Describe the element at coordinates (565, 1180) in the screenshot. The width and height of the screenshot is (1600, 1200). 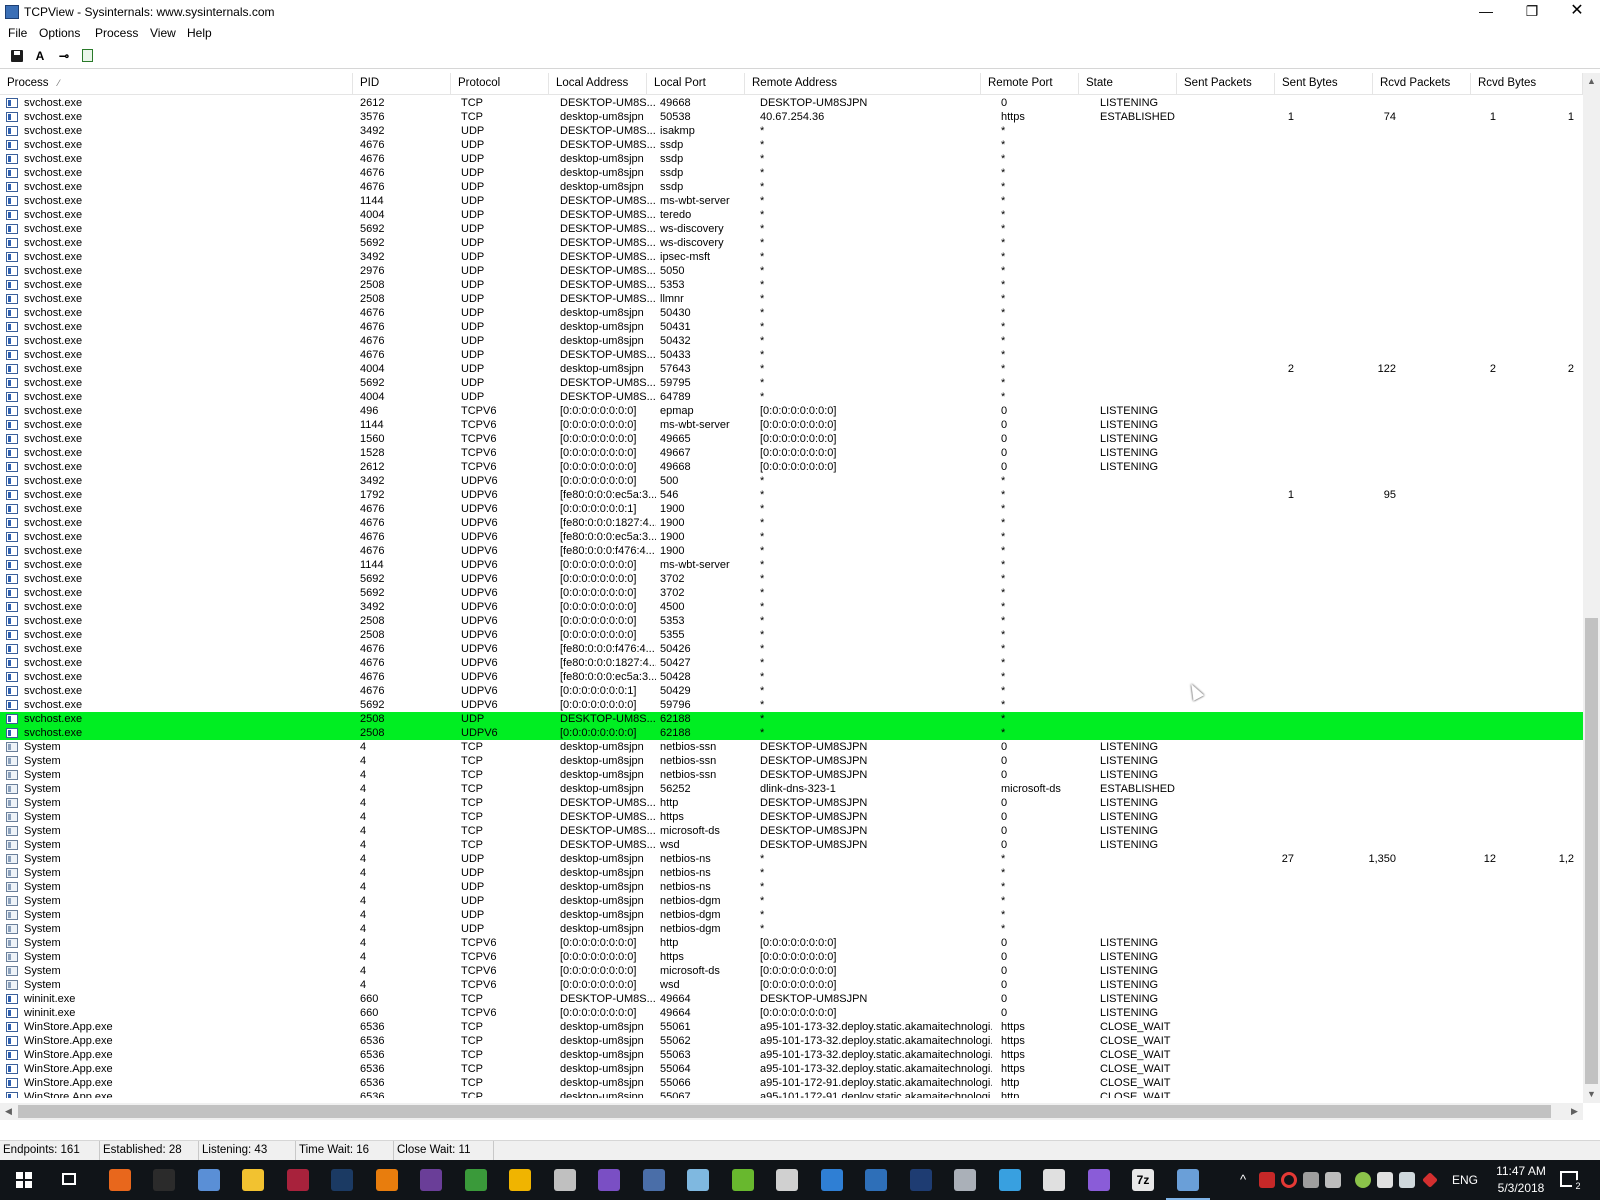
I see `tools-app-icon` at that location.